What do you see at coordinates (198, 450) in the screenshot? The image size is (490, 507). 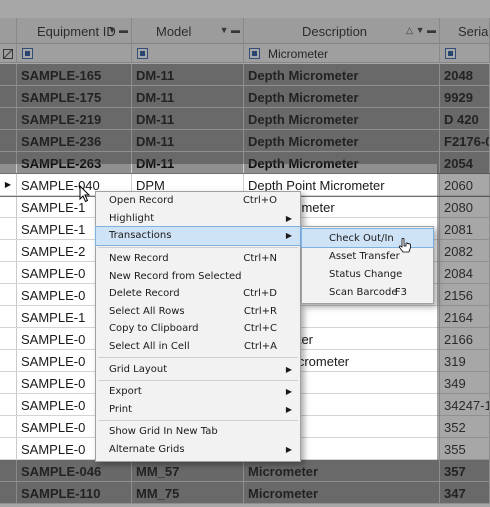 I see `menu-item-alternate-grids: Alternate Grids ▶` at bounding box center [198, 450].